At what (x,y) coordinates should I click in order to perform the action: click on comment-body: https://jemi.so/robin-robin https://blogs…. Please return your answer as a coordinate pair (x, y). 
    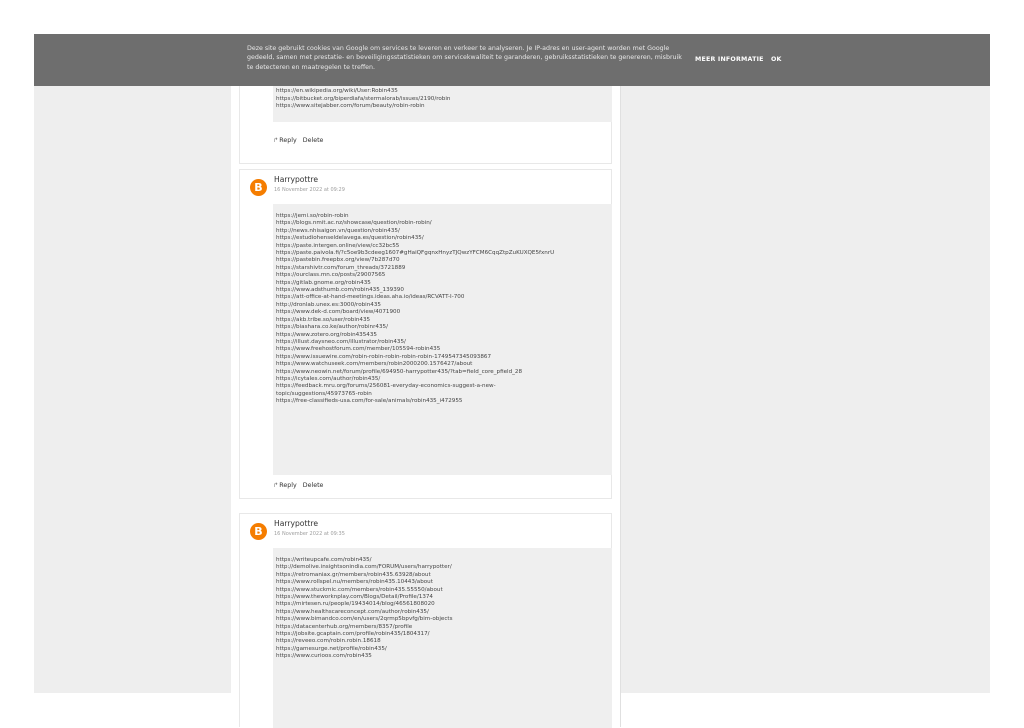
    Looking at the image, I should click on (442, 339).